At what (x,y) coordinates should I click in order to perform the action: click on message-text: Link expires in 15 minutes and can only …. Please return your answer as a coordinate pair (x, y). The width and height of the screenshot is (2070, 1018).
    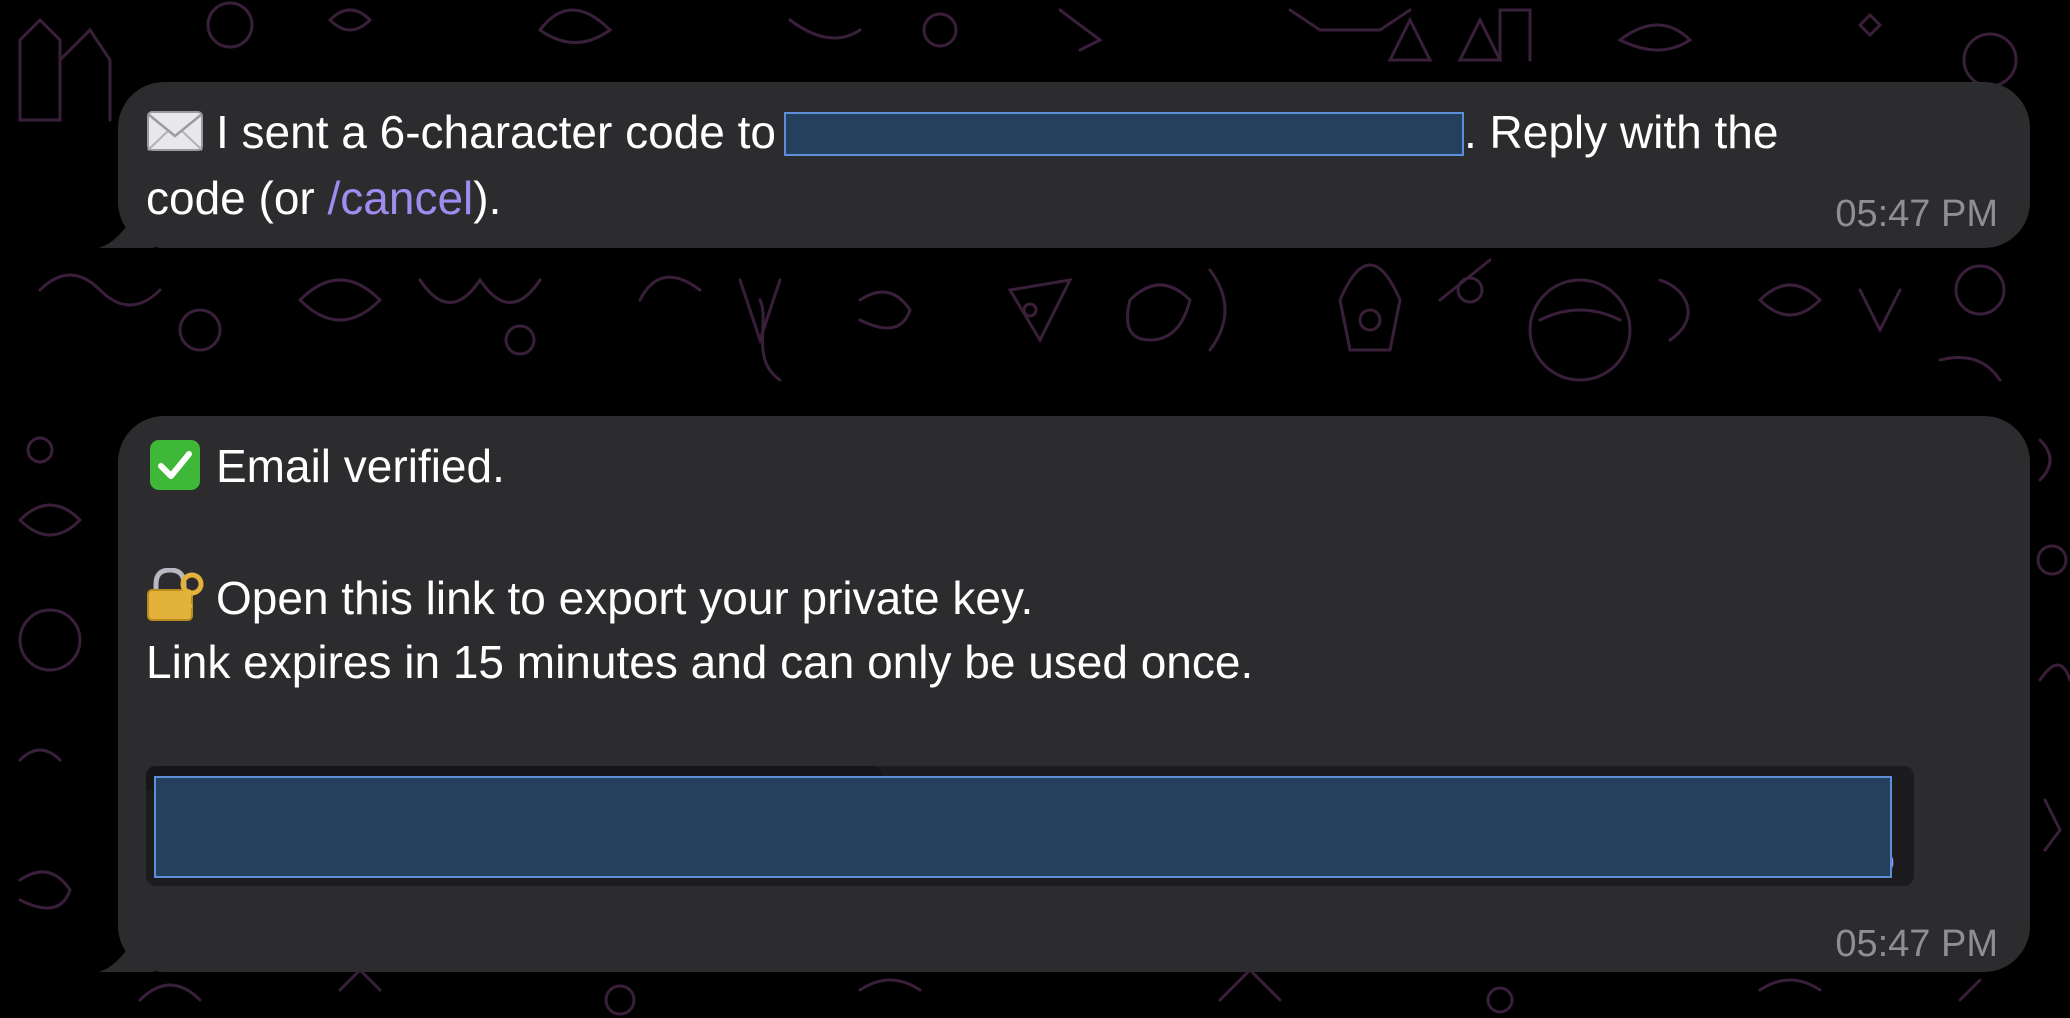
    Looking at the image, I should click on (700, 662).